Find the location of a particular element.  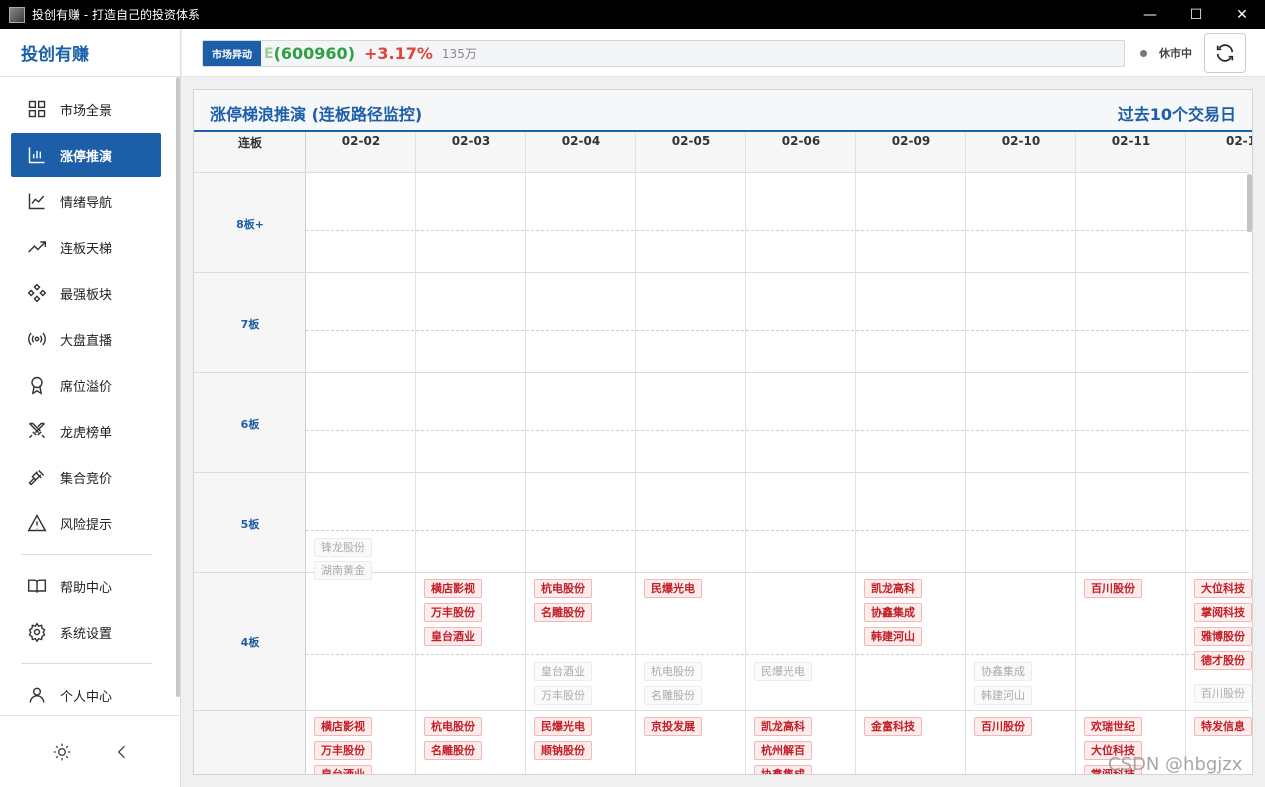

sidebar-item-label: 涨停推演 is located at coordinates (86, 157).